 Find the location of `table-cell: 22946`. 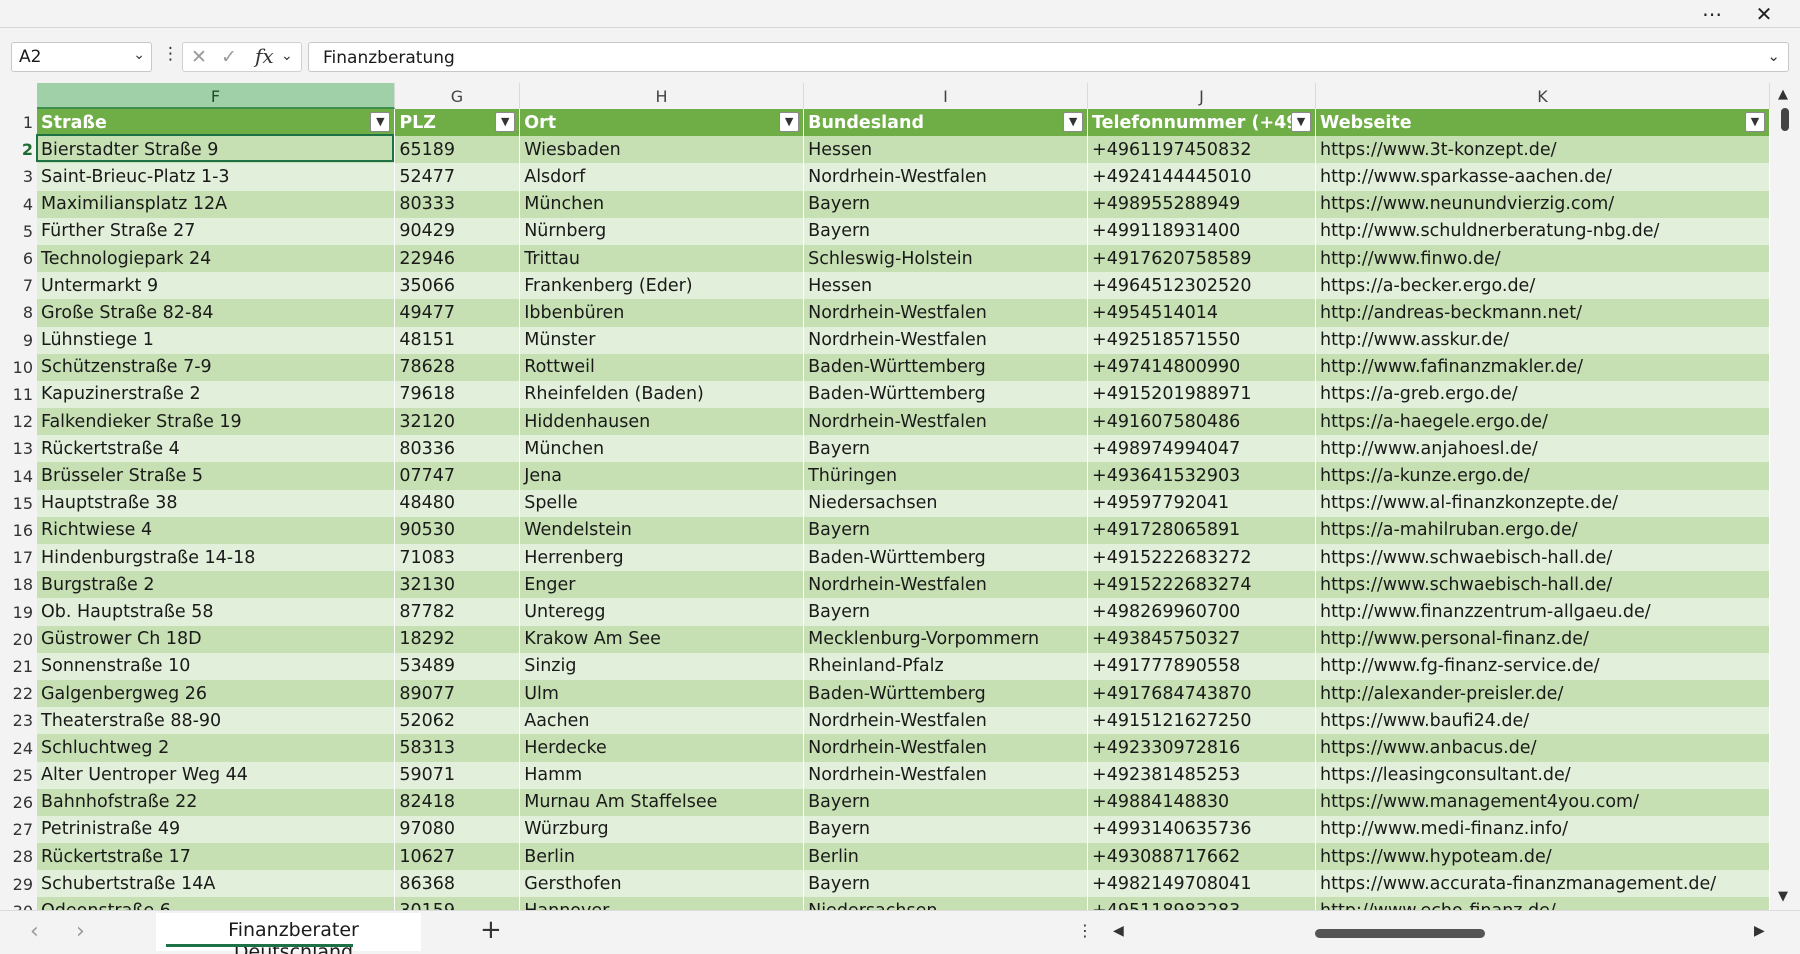

table-cell: 22946 is located at coordinates (457, 258).